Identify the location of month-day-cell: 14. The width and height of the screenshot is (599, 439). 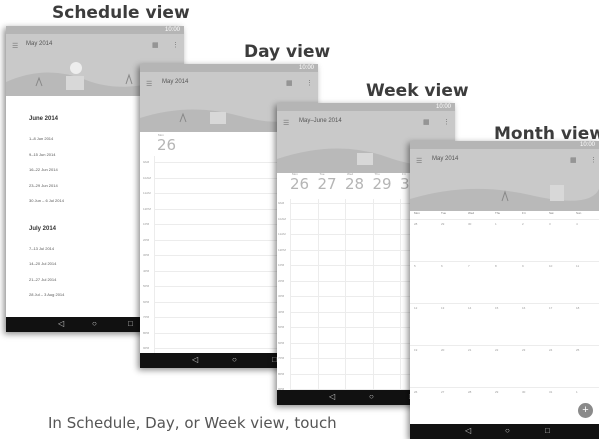
(469, 308).